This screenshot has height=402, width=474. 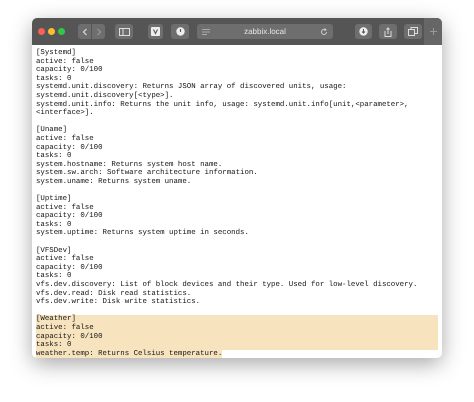 I want to click on download-icon, so click(x=363, y=31).